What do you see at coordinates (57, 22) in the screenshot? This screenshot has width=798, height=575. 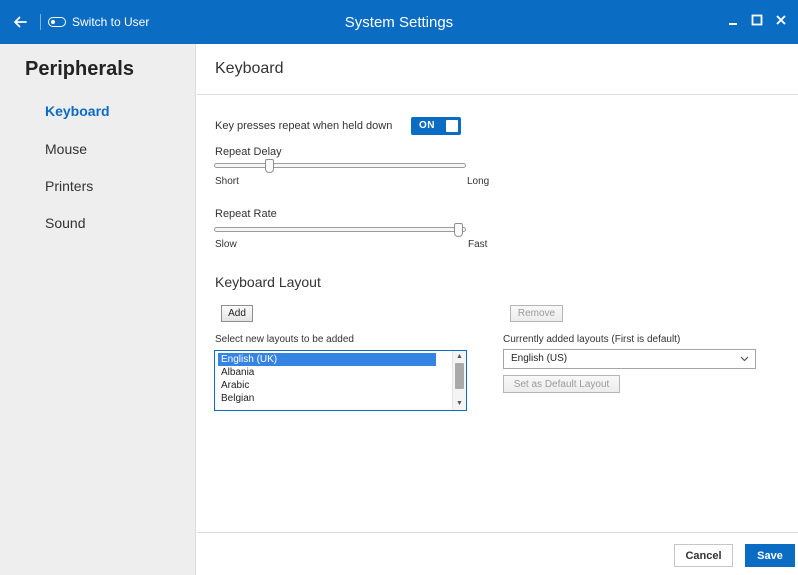 I see `toggle-icon` at bounding box center [57, 22].